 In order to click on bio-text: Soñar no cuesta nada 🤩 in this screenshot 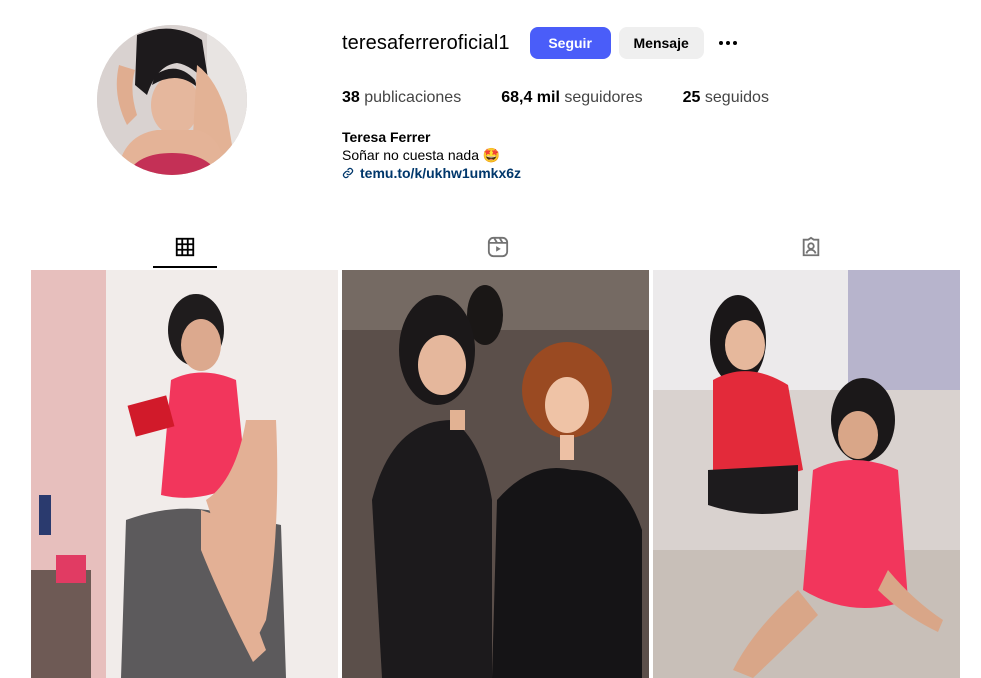, I will do `click(421, 155)`.